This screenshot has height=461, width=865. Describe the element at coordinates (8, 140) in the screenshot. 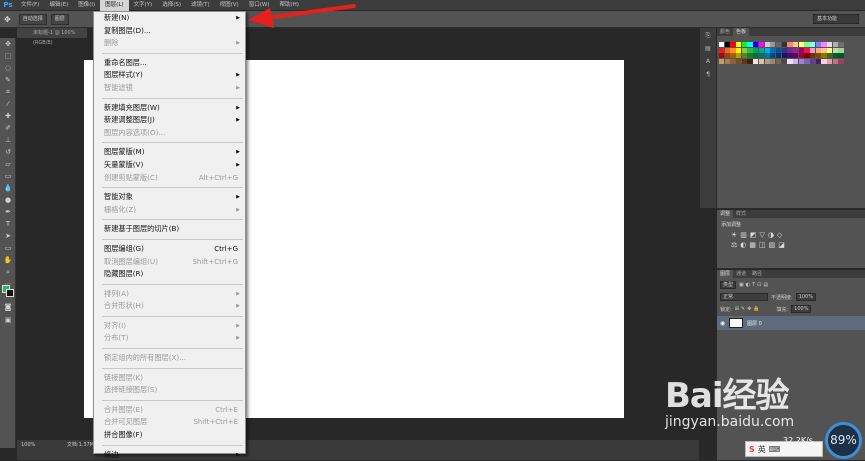

I see `stamp-tool-icon: ⊥` at that location.